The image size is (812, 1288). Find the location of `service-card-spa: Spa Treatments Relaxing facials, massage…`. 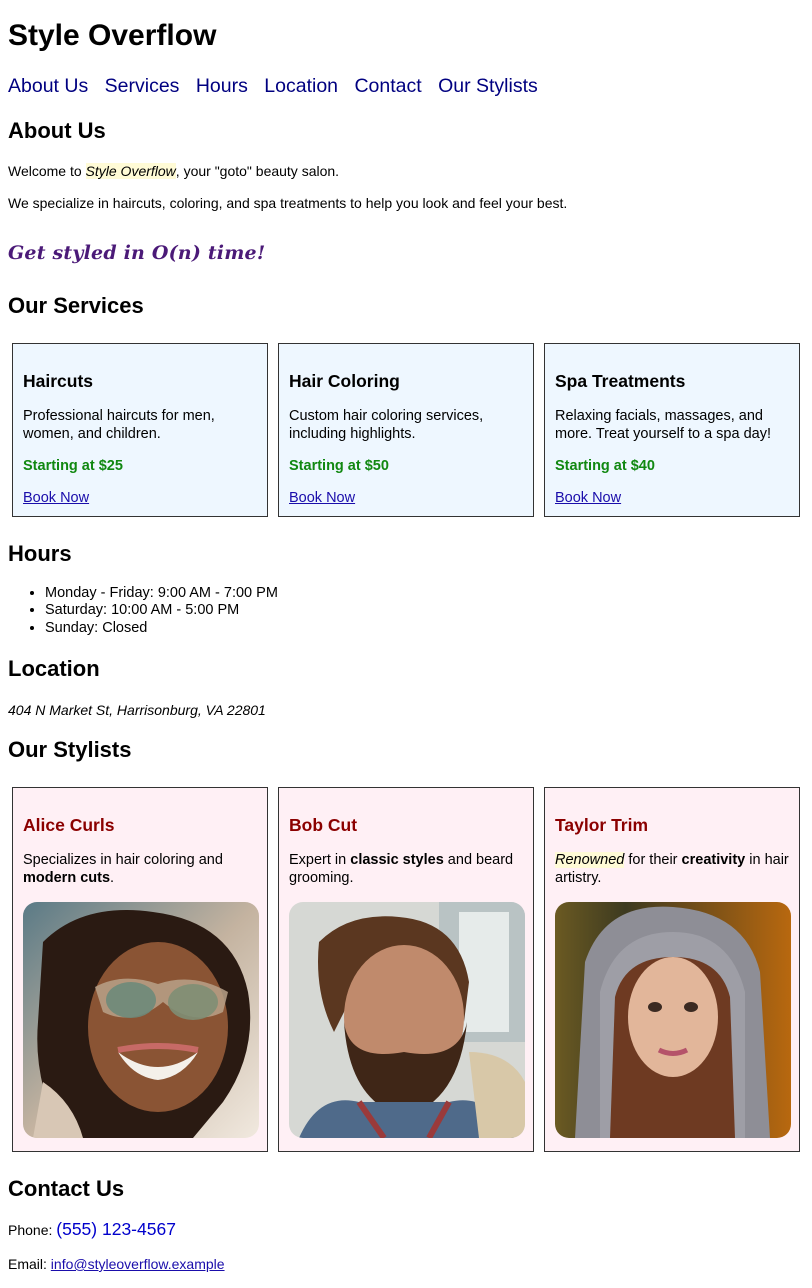

service-card-spa: Spa Treatments Relaxing facials, massage… is located at coordinates (672, 430).